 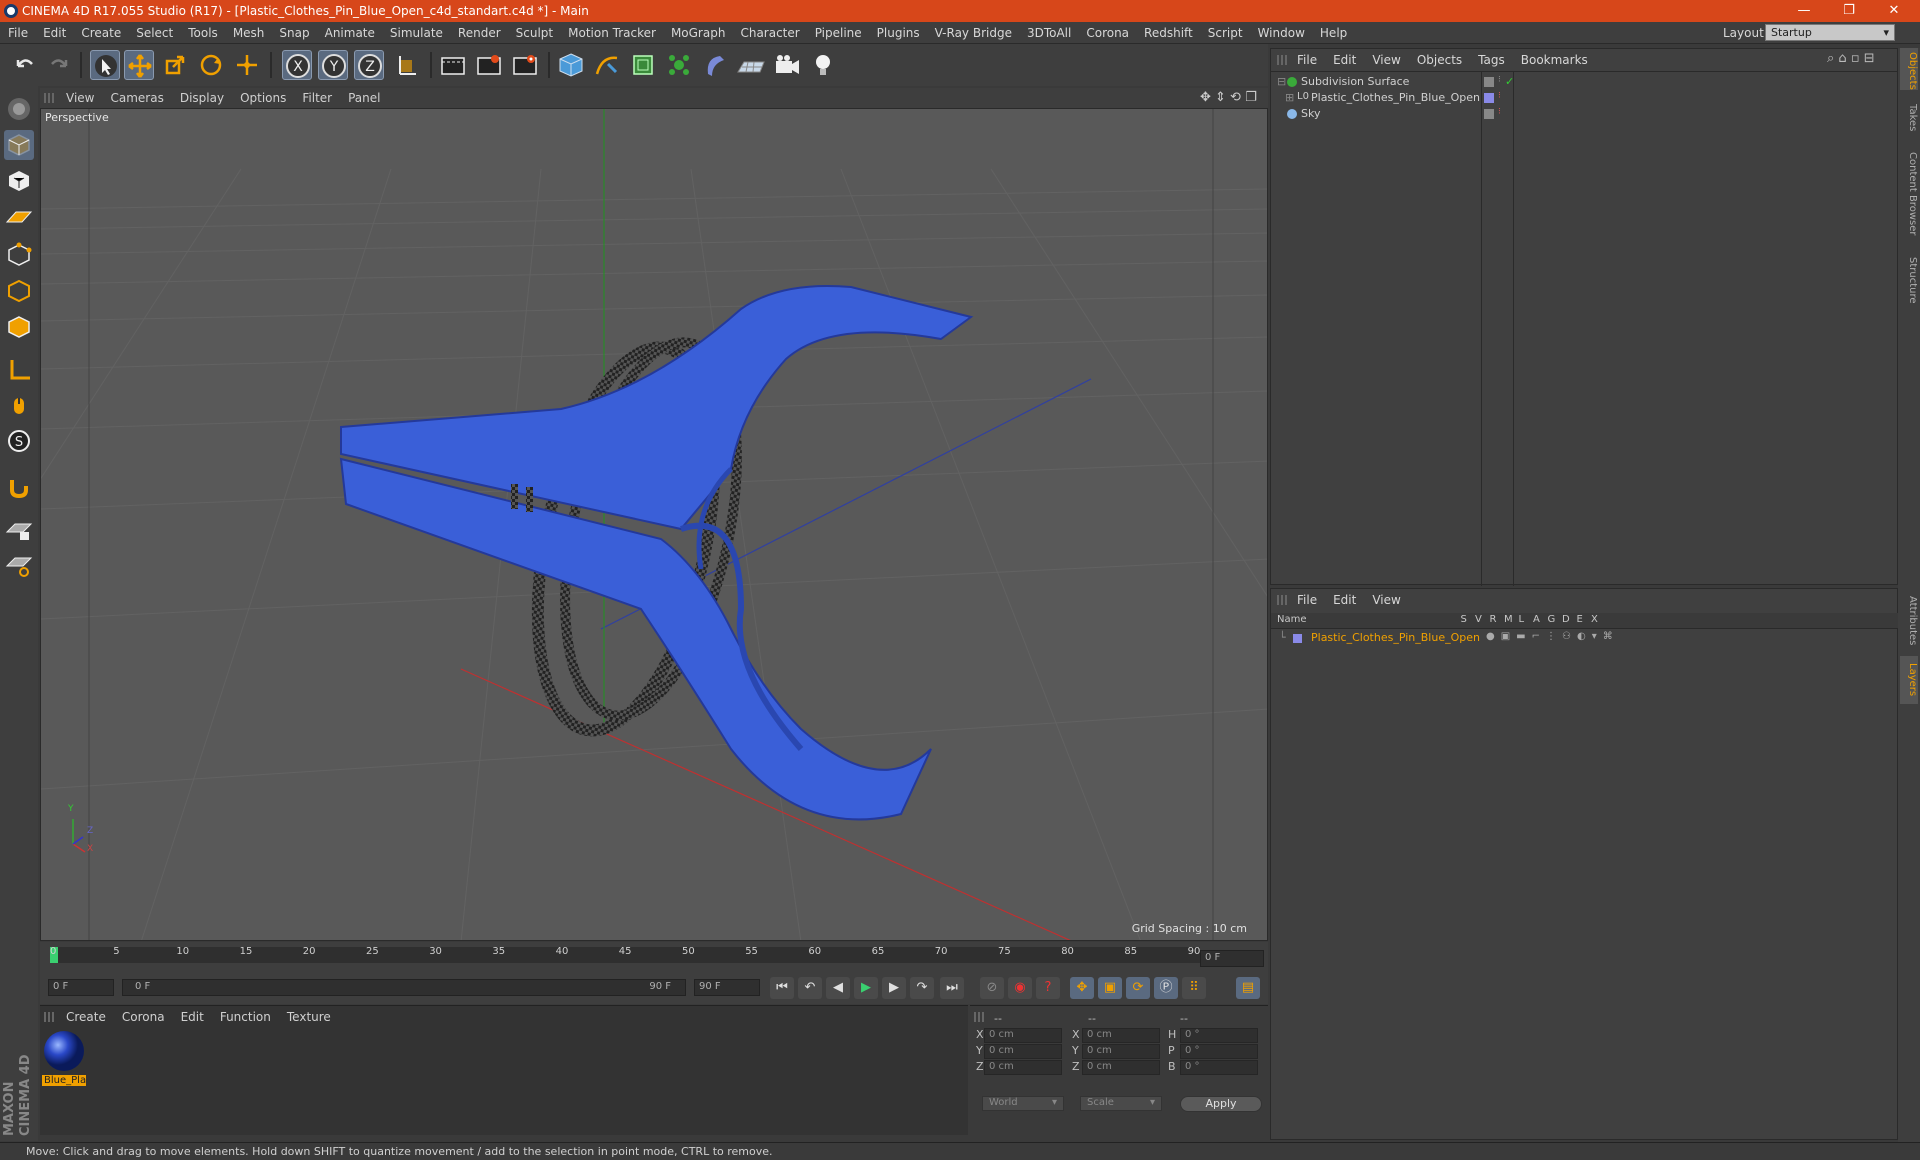 I want to click on key-pla-button: ⠿, so click(x=1194, y=988).